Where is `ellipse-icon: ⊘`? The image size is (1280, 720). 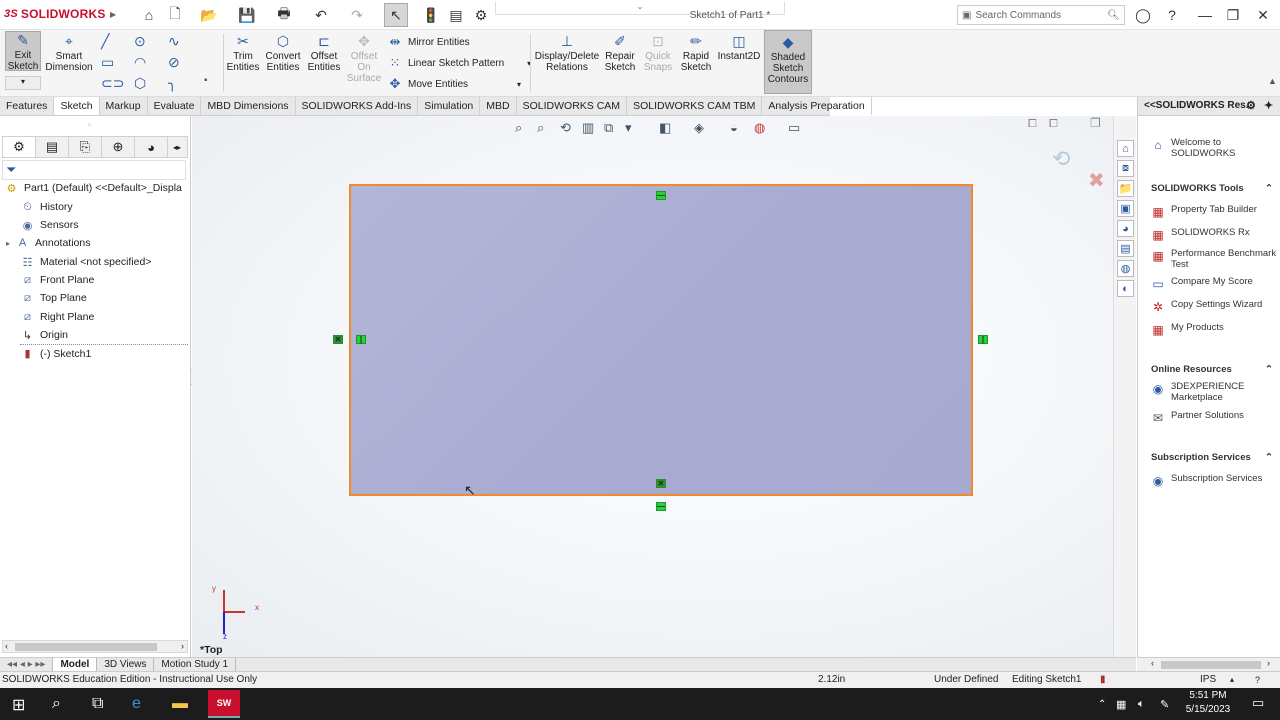 ellipse-icon: ⊘ is located at coordinates (174, 62).